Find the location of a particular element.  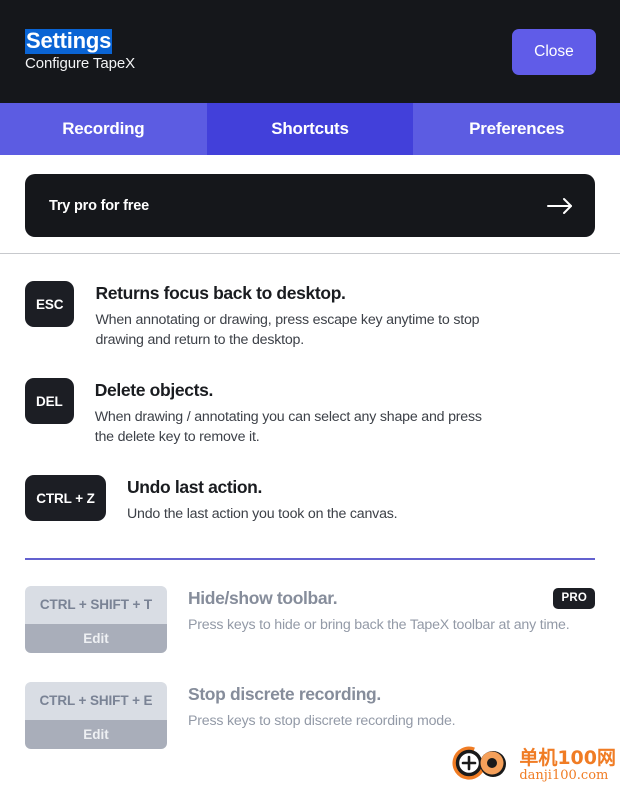

tab-preferences: Preferences is located at coordinates (516, 129).